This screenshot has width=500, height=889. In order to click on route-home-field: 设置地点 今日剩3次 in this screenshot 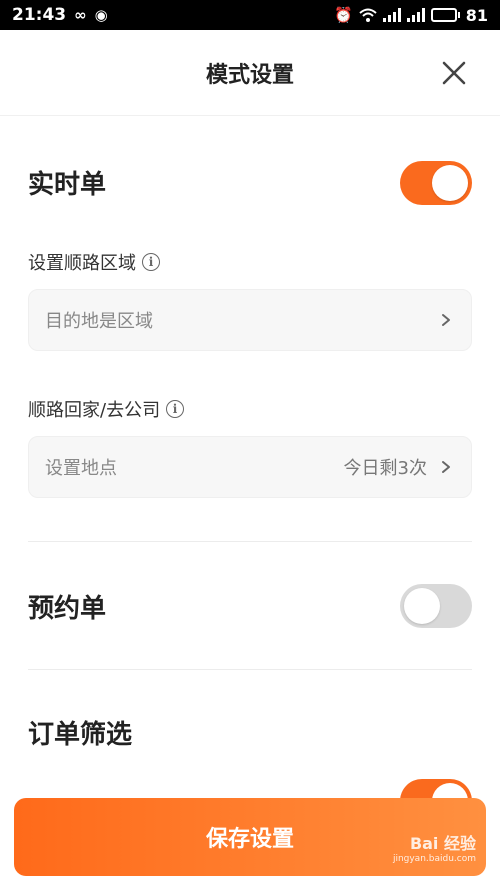, I will do `click(250, 467)`.